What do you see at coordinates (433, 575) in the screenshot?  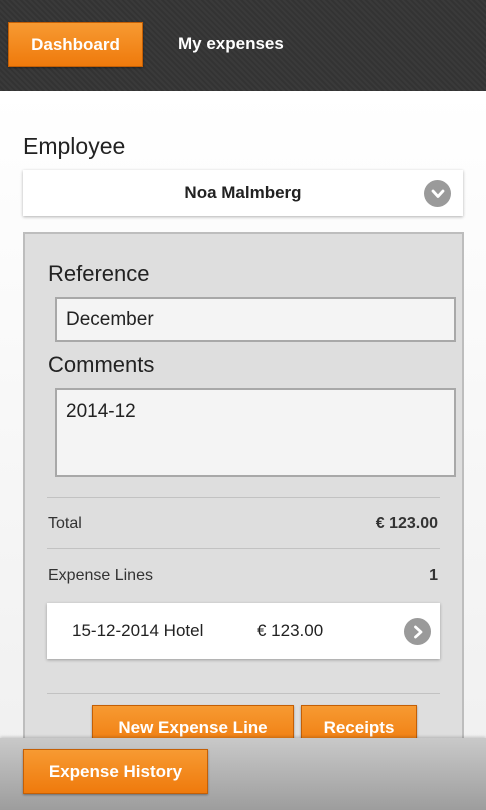 I see `expense-lines-count: 1` at bounding box center [433, 575].